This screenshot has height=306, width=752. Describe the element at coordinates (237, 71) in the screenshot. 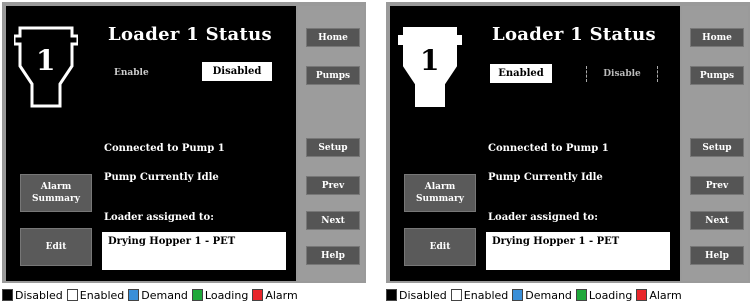

I see `status-disabled-box: Disabled` at that location.